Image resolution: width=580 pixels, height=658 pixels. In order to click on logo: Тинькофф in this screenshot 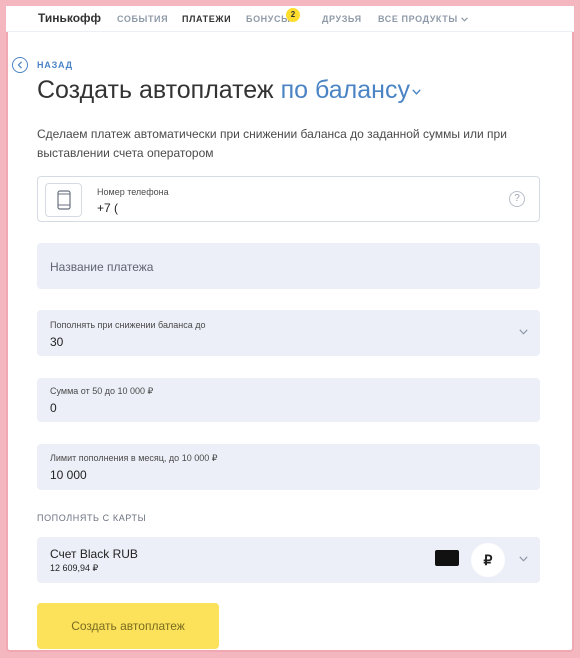, I will do `click(69, 18)`.